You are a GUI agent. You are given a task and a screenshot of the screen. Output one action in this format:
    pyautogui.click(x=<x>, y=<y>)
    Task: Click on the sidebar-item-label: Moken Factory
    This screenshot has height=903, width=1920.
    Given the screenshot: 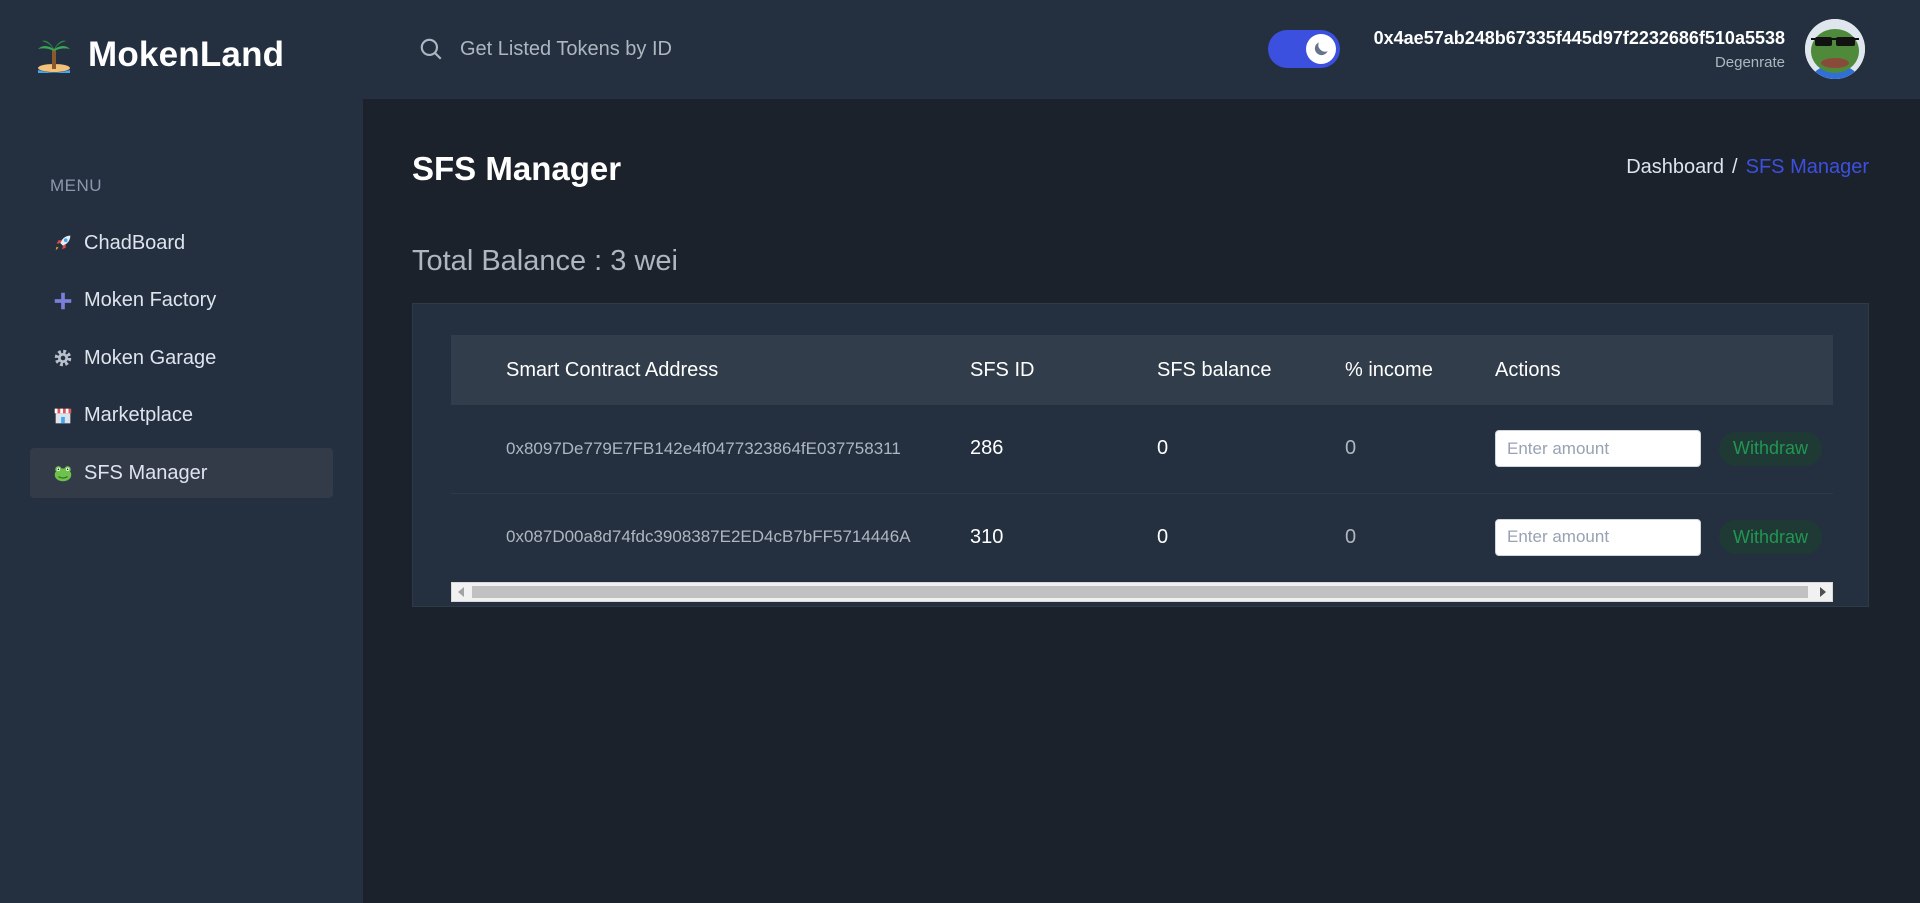 What is the action you would take?
    pyautogui.click(x=150, y=300)
    